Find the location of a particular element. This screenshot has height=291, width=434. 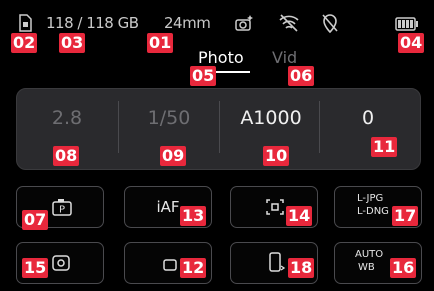

badge-17: 17 is located at coordinates (405, 216).